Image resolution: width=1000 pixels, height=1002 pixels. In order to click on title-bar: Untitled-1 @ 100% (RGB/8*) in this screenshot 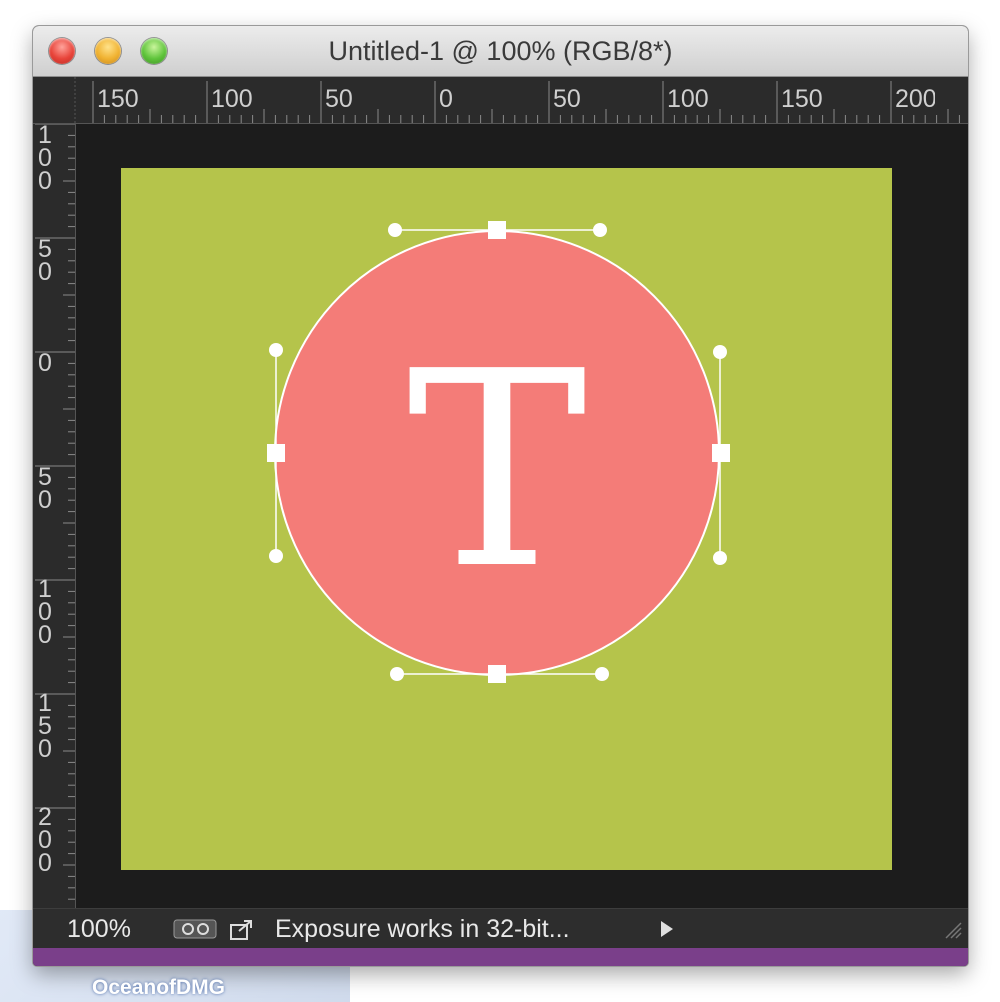, I will do `click(500, 51)`.